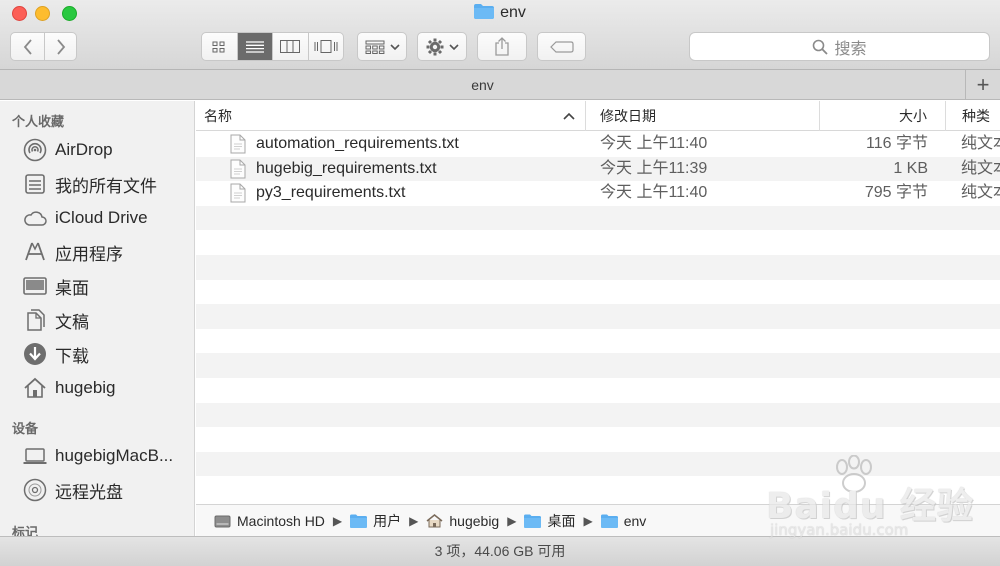 This screenshot has width=1000, height=566. What do you see at coordinates (821, 47) in the screenshot?
I see `search-icon` at bounding box center [821, 47].